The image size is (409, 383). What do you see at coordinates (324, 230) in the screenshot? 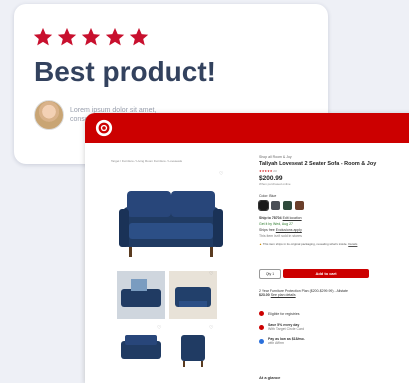
I see `shipping-row: Ships free Exclusions apply` at bounding box center [324, 230].